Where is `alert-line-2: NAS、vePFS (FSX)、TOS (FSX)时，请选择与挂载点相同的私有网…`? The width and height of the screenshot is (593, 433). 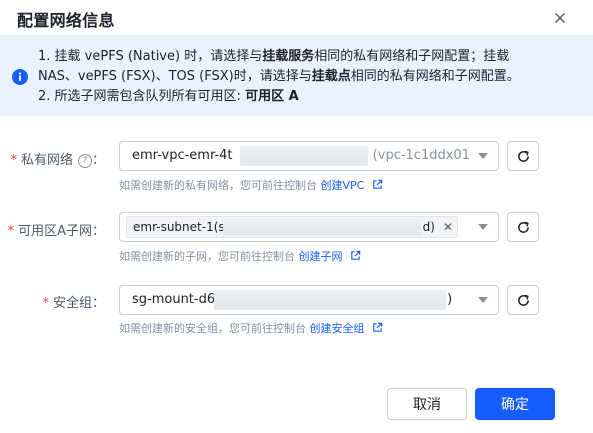
alert-line-2: NAS、vePFS (FSX)、TOS (FSX)时，请选择与挂载点相同的私有网… is located at coordinates (279, 76).